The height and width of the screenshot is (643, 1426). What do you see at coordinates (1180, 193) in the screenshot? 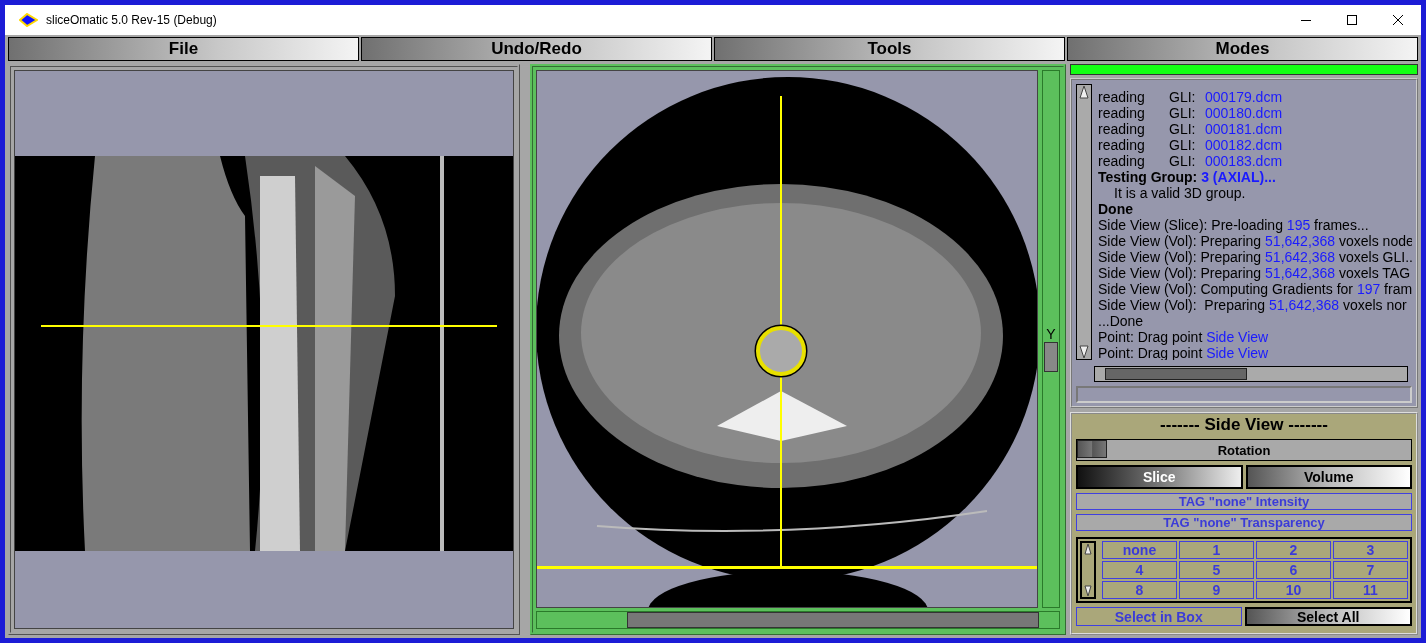
I see `log-line: It is a valid 3D group.` at bounding box center [1180, 193].